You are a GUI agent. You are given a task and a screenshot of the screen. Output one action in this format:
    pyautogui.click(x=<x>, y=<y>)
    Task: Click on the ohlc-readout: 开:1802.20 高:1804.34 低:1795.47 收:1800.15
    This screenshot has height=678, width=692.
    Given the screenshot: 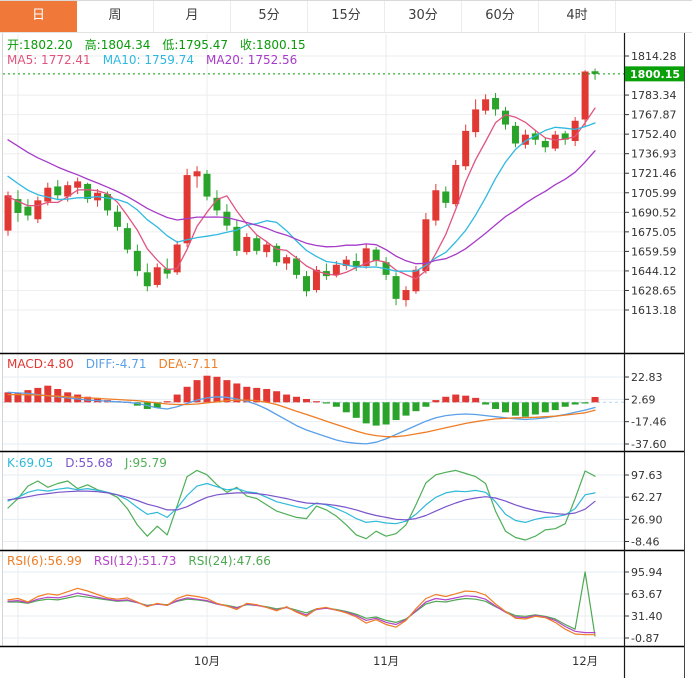 What is the action you would take?
    pyautogui.click(x=162, y=44)
    